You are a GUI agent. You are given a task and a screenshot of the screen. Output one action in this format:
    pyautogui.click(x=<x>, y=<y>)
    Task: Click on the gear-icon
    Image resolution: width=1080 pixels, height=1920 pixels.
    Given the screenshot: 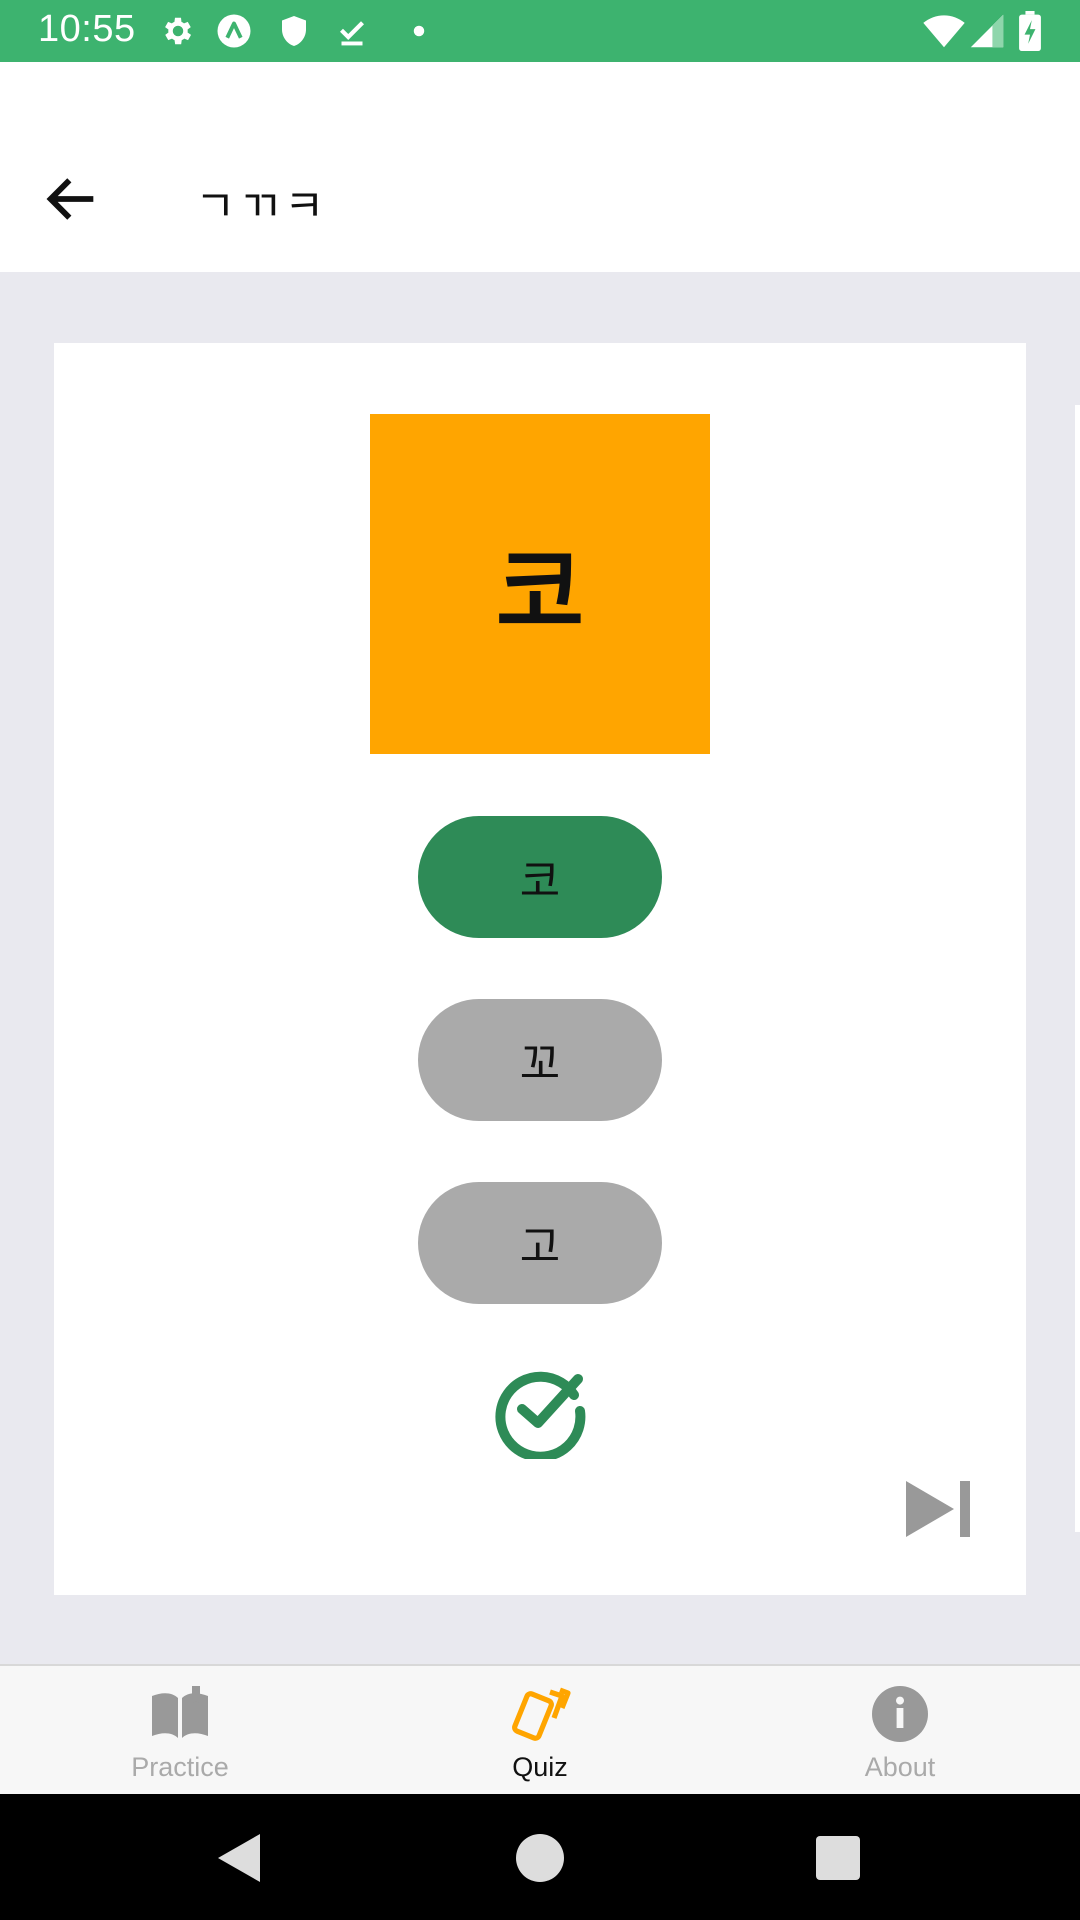 What is the action you would take?
    pyautogui.click(x=178, y=31)
    